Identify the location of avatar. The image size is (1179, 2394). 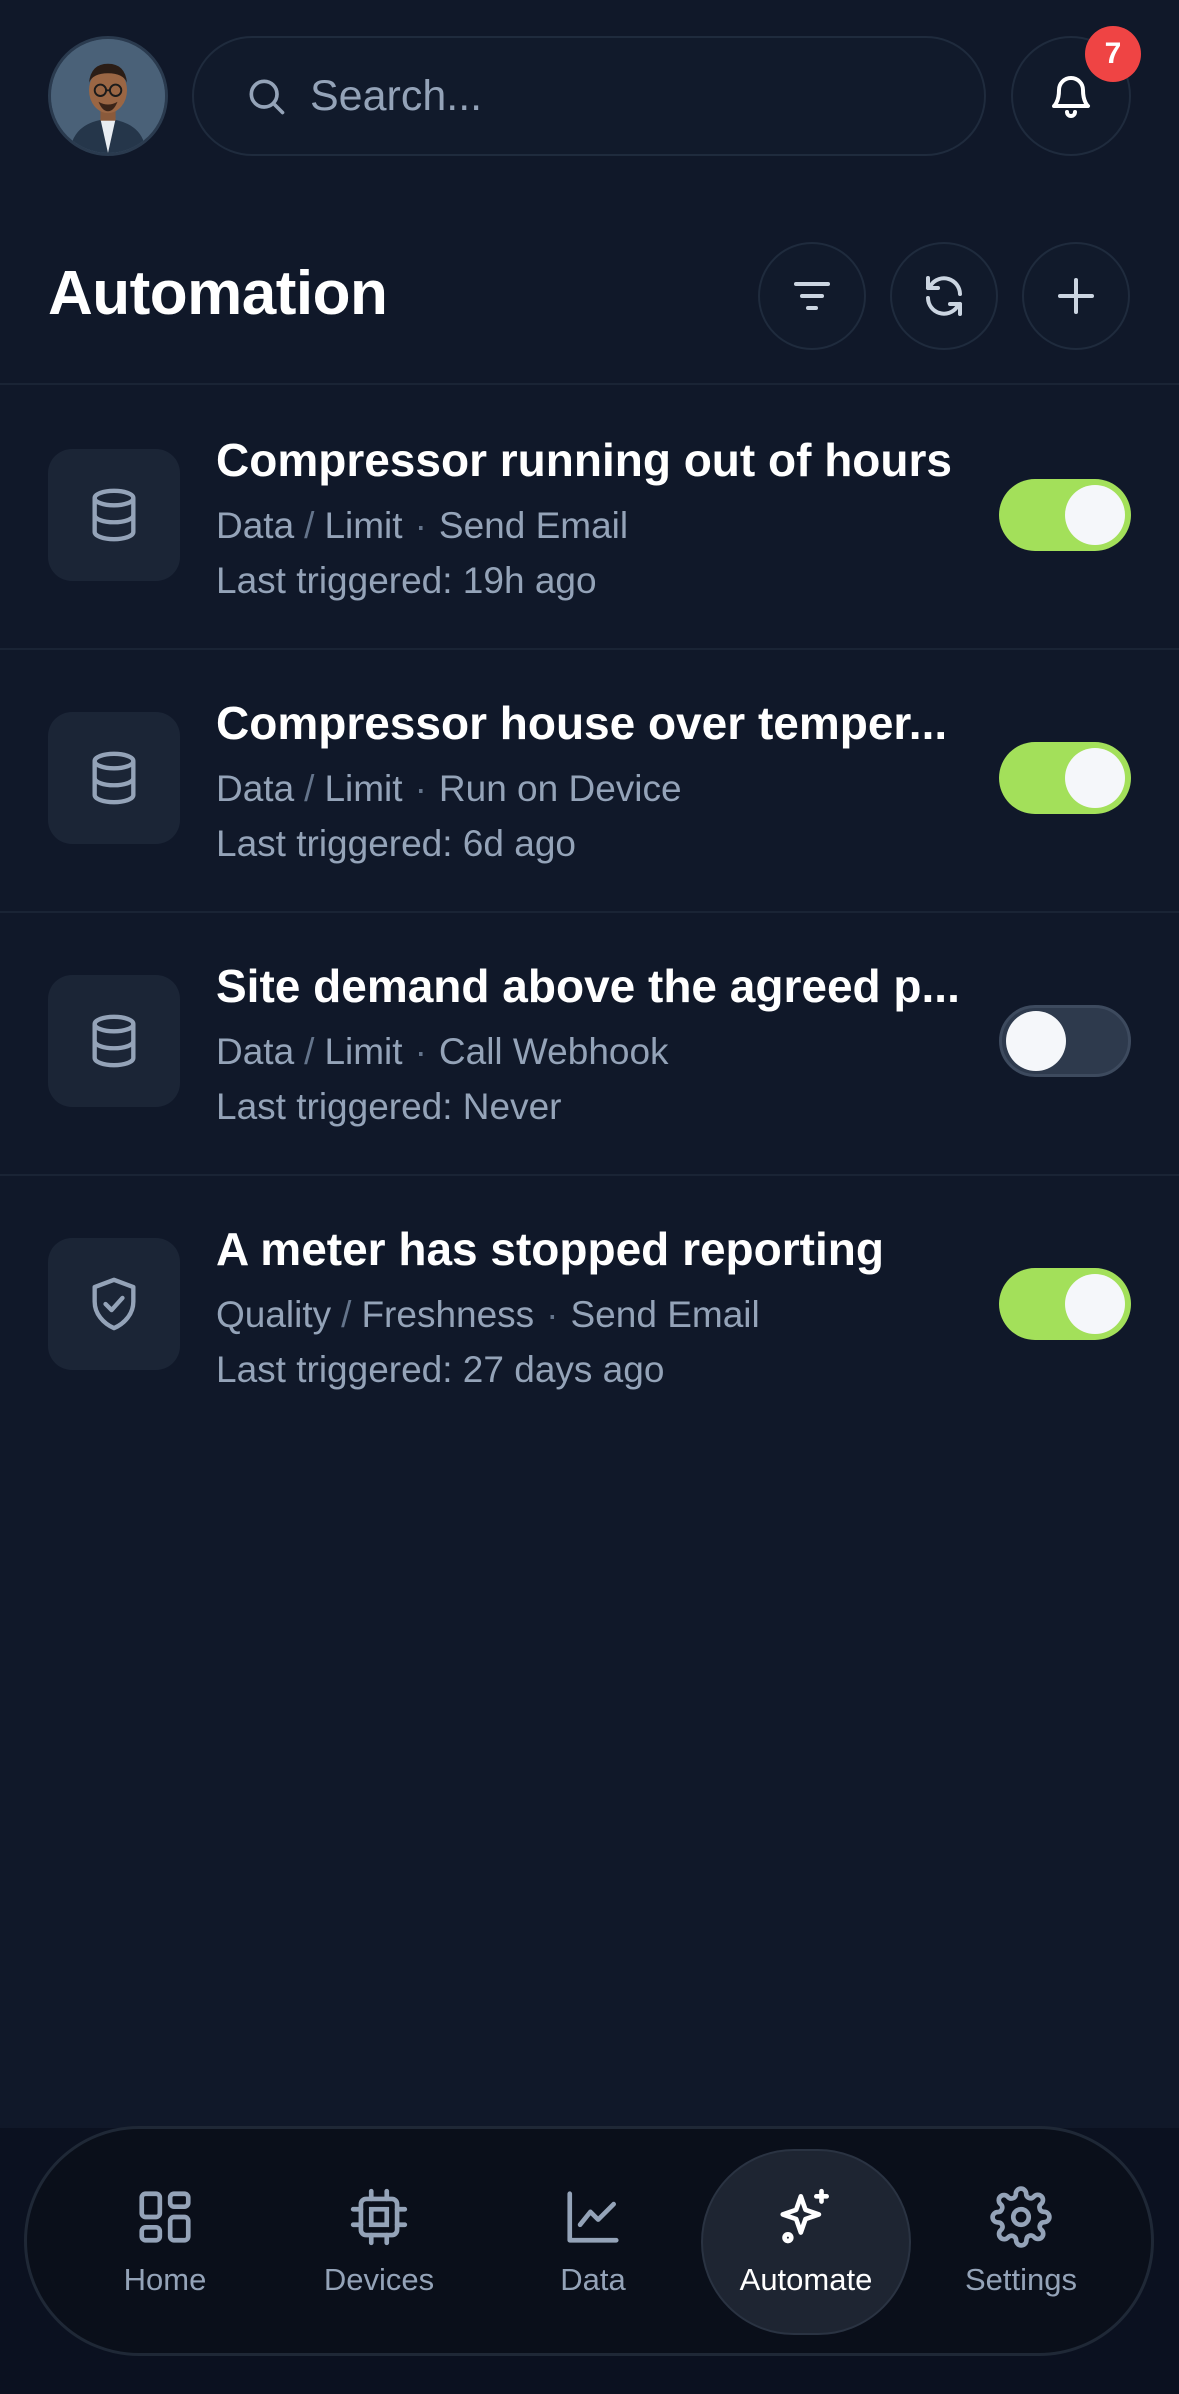
(108, 96).